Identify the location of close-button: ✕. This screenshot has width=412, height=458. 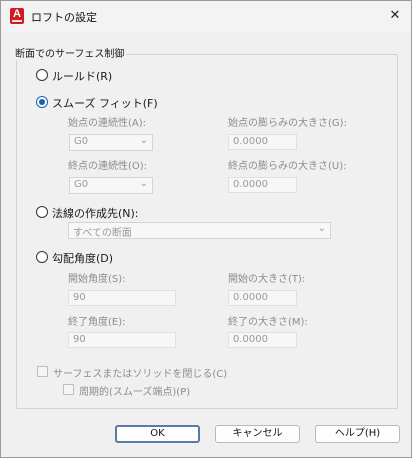
(395, 16).